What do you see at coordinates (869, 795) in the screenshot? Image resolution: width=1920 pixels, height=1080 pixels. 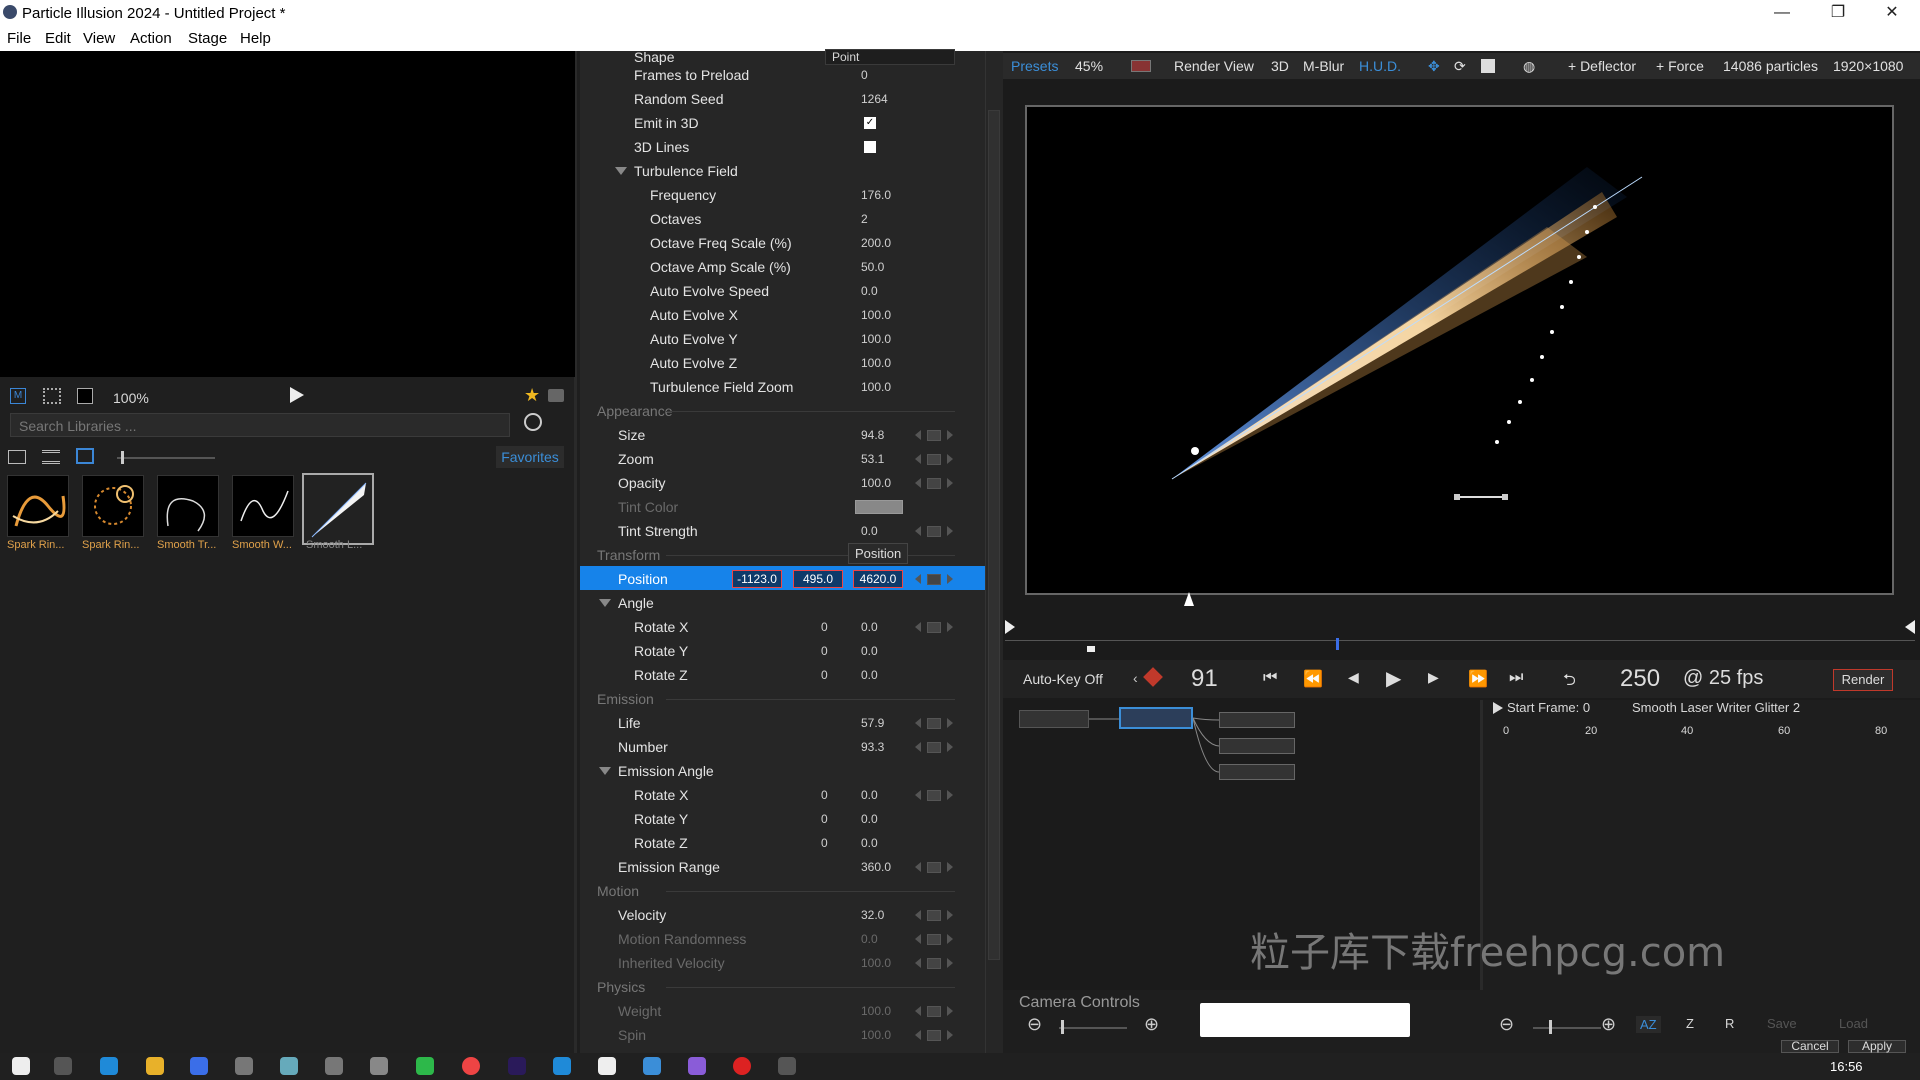 I see `prop-value: 0.0` at bounding box center [869, 795].